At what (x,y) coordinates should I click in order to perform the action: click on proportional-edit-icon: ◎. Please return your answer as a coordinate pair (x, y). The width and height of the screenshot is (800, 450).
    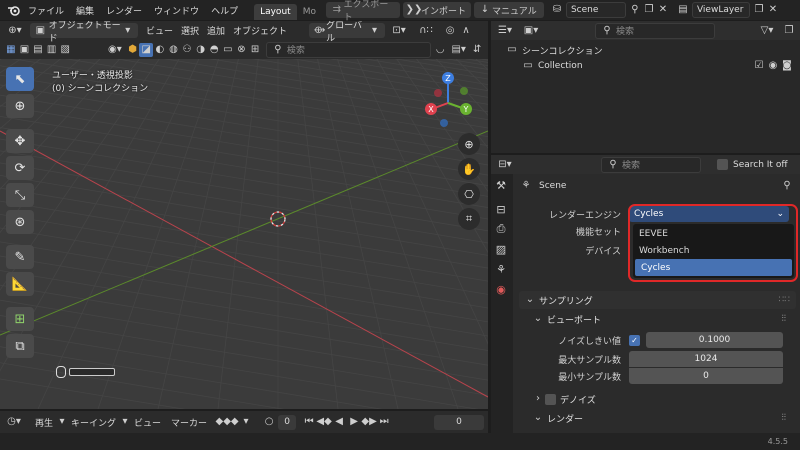
    Looking at the image, I should click on (450, 31).